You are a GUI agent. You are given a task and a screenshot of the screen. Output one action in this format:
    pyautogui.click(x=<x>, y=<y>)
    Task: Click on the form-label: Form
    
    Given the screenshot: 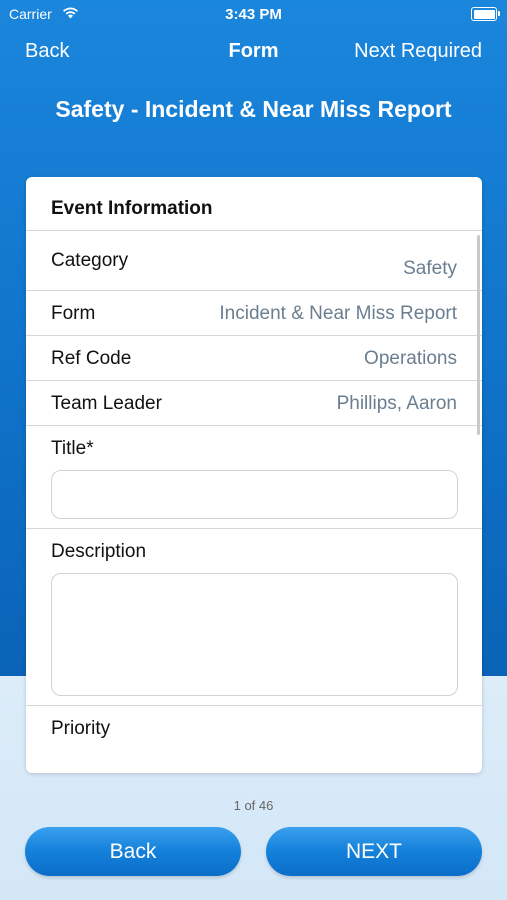 What is the action you would take?
    pyautogui.click(x=73, y=313)
    